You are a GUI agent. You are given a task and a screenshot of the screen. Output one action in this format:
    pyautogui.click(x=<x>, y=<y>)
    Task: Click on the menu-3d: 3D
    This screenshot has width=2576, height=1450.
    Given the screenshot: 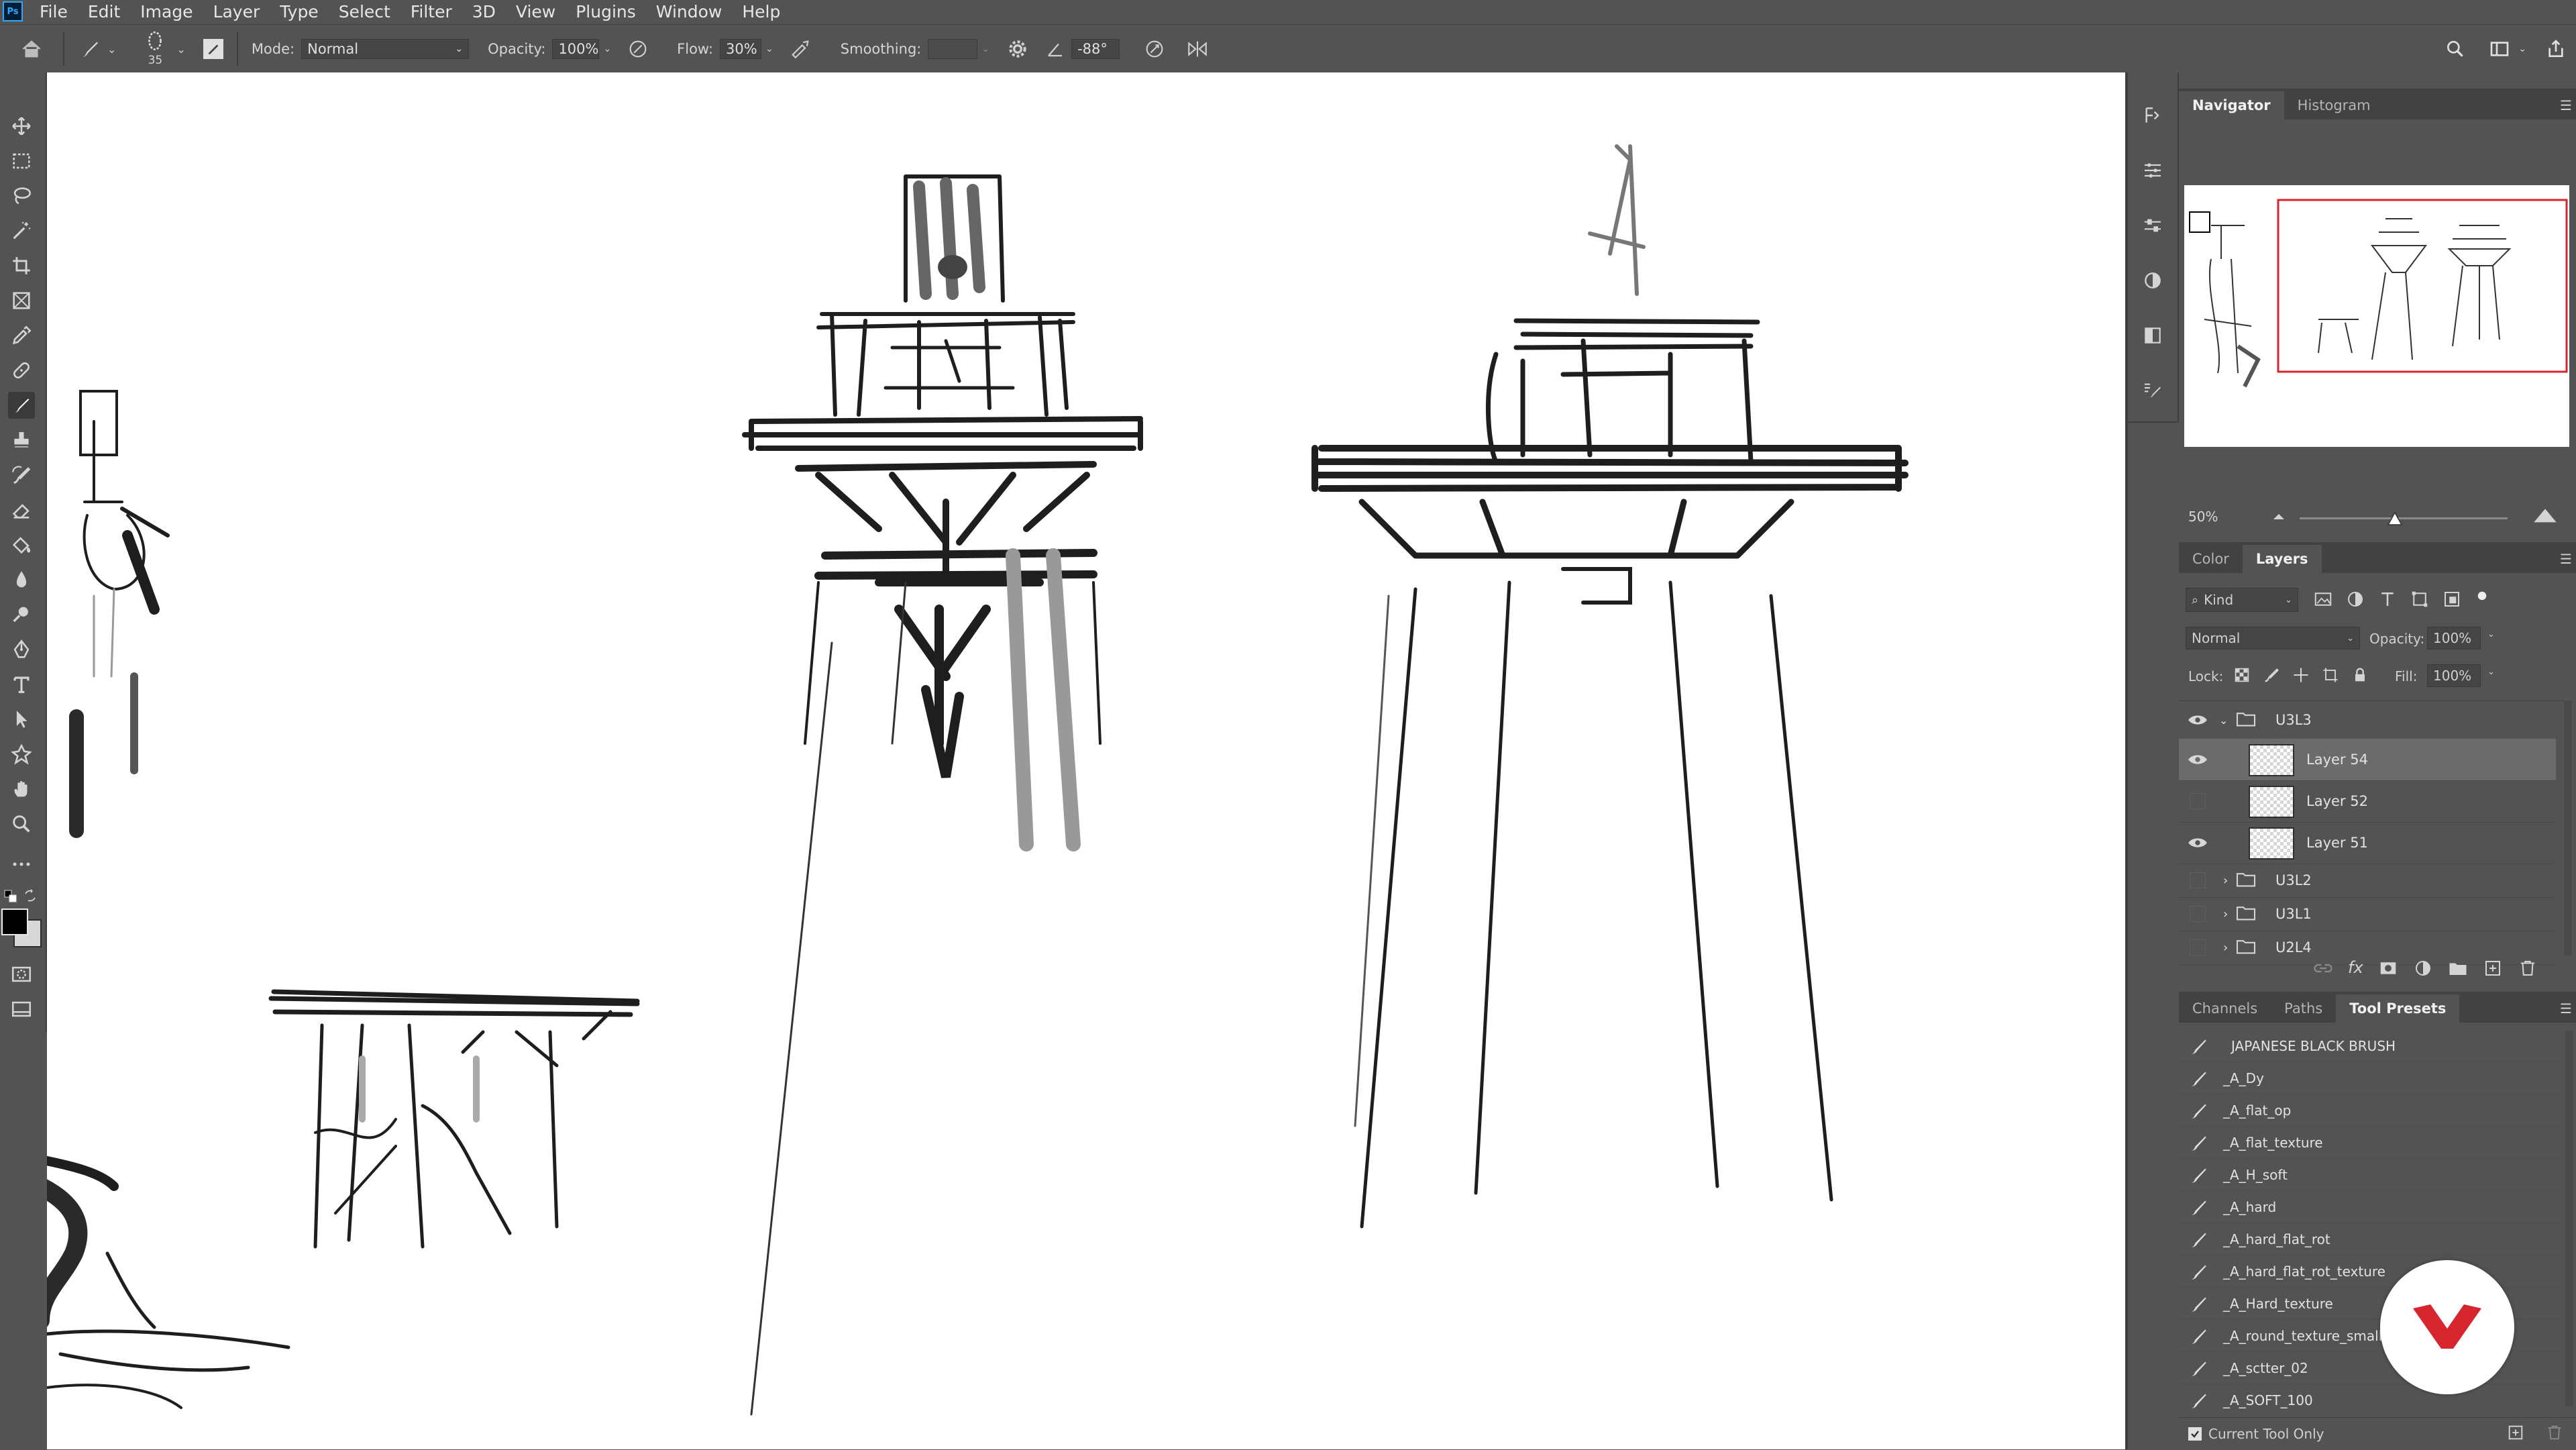 What is the action you would take?
    pyautogui.click(x=484, y=11)
    